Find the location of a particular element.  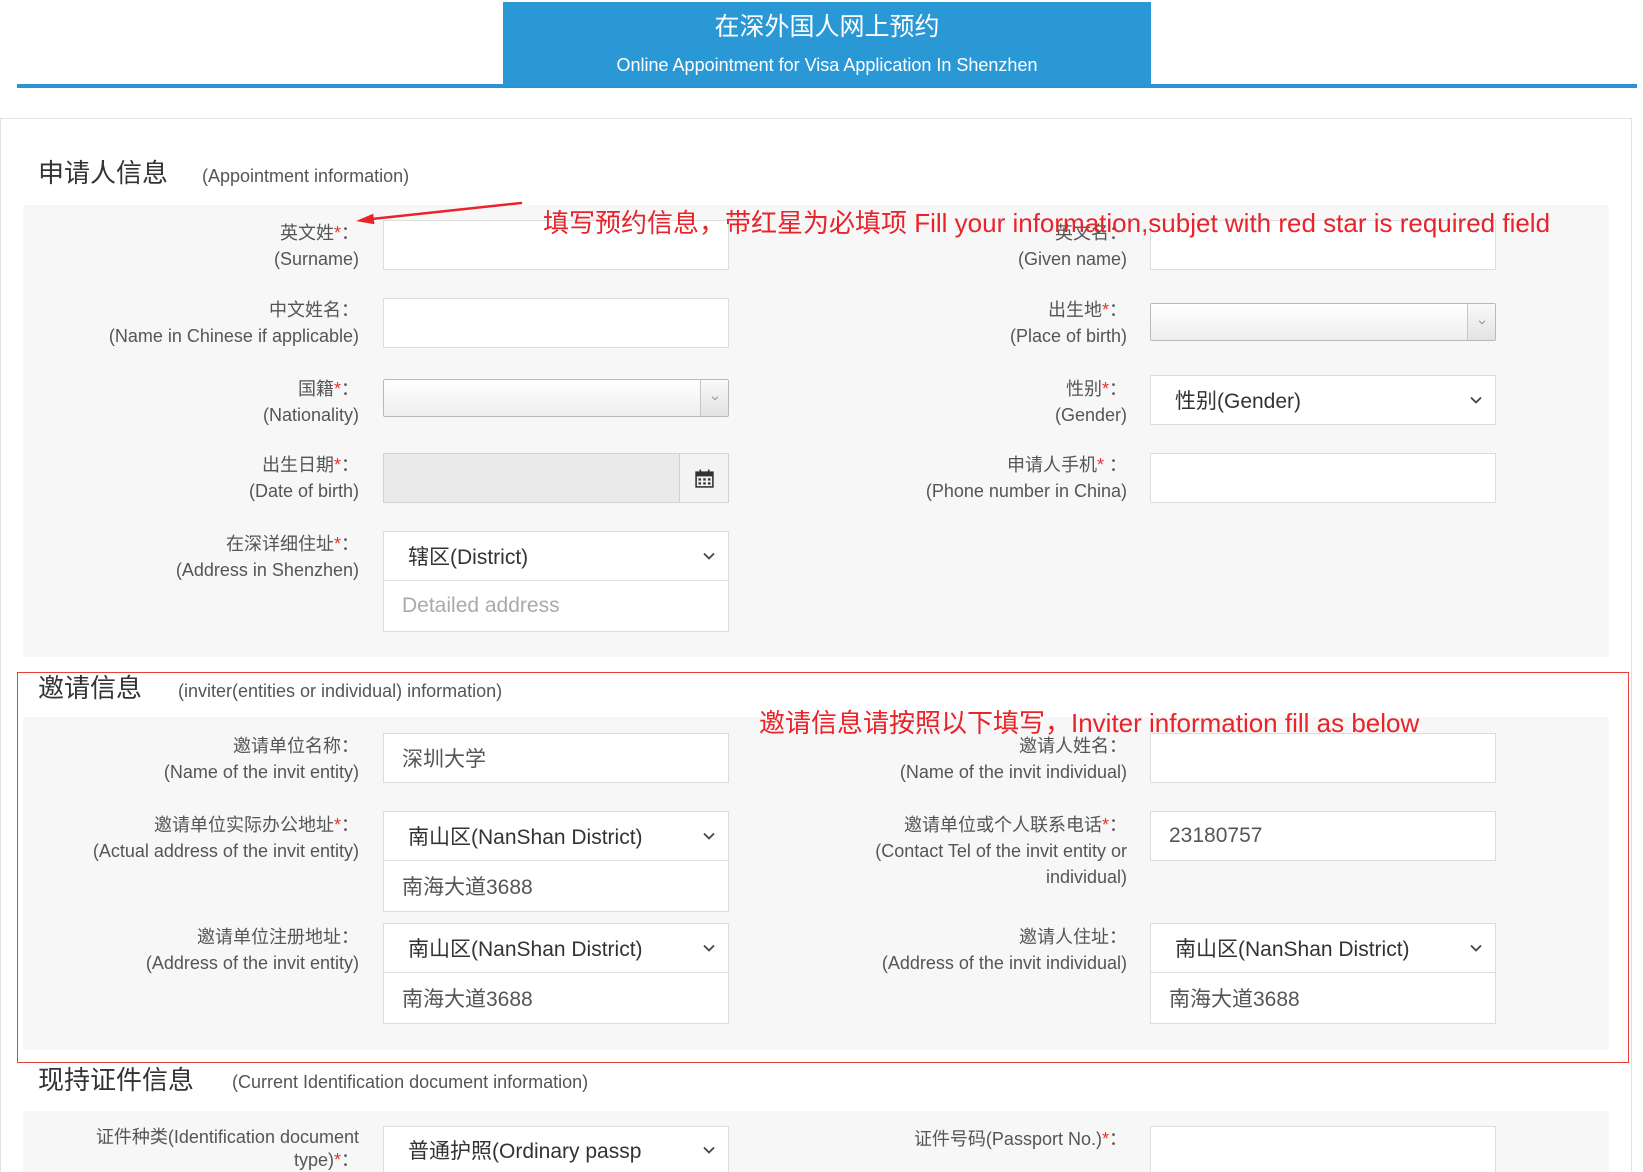

entity-registered-address-label: 邀请单位注册地址： (Address of the invit entity) is located at coordinates (179, 950).